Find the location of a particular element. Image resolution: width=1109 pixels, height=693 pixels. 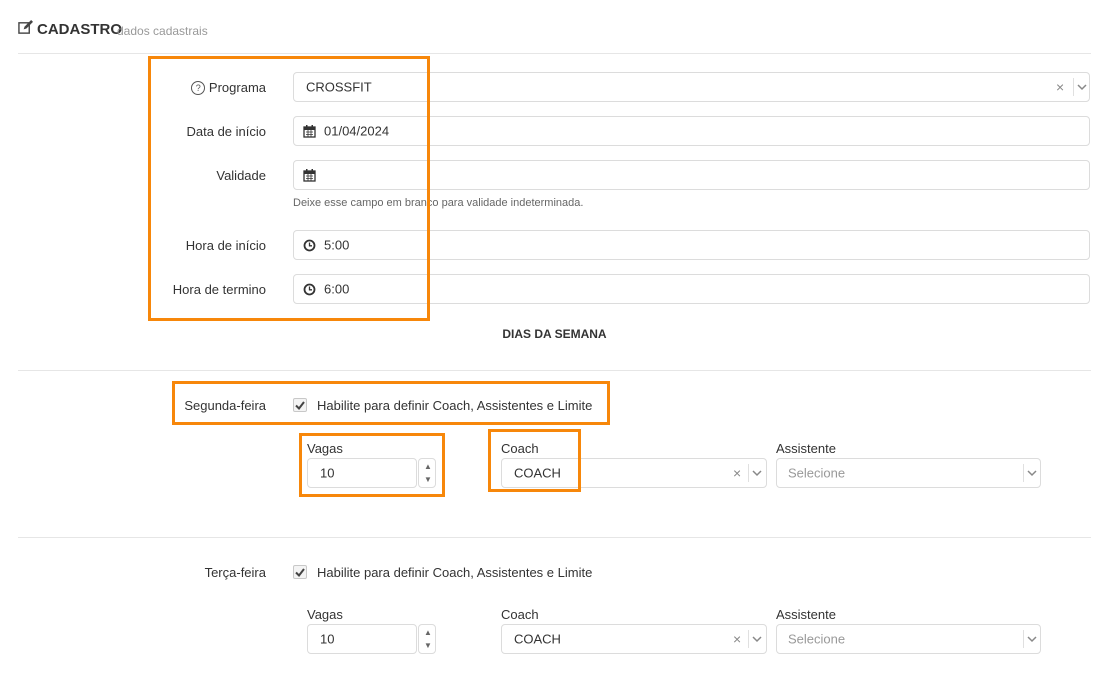

check-icon is located at coordinates (300, 572).